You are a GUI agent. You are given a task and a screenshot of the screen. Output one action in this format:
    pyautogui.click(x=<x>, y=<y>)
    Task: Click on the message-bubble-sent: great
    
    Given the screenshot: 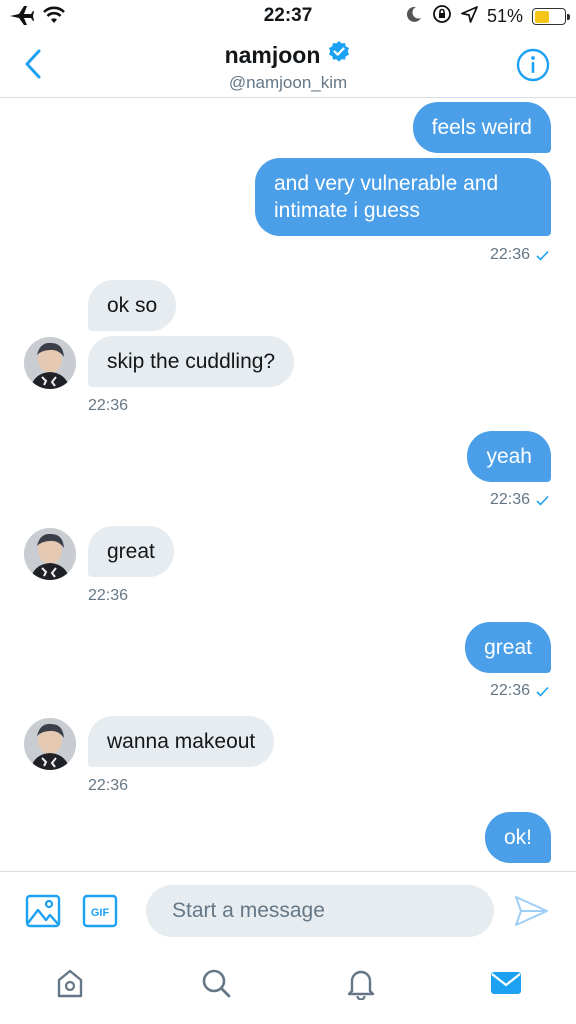 What is the action you would take?
    pyautogui.click(x=508, y=647)
    